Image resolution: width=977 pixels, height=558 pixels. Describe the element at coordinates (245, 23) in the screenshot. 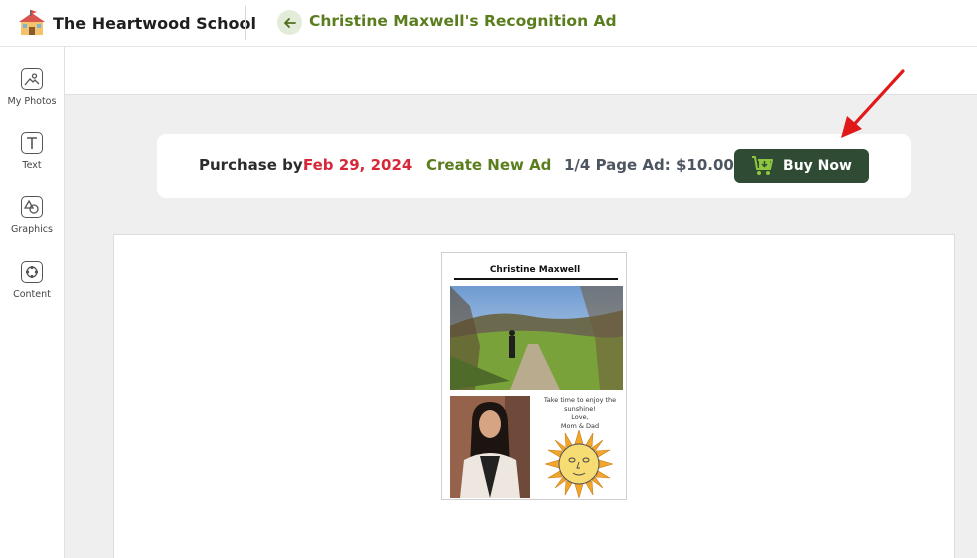

I see `header-divider` at that location.